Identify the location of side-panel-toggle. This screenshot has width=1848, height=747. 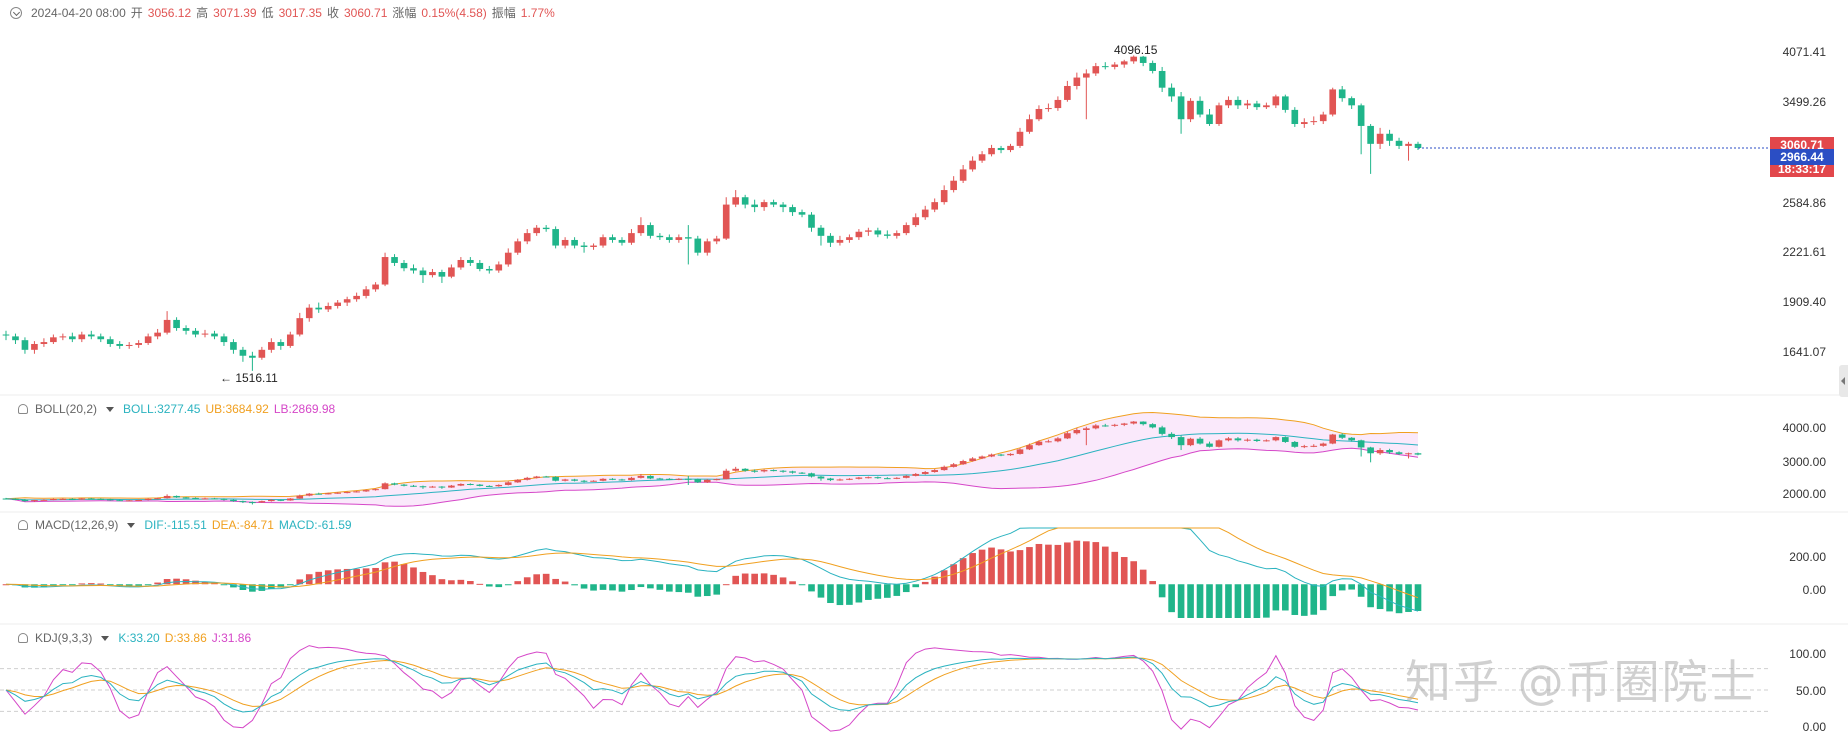
(1843, 381).